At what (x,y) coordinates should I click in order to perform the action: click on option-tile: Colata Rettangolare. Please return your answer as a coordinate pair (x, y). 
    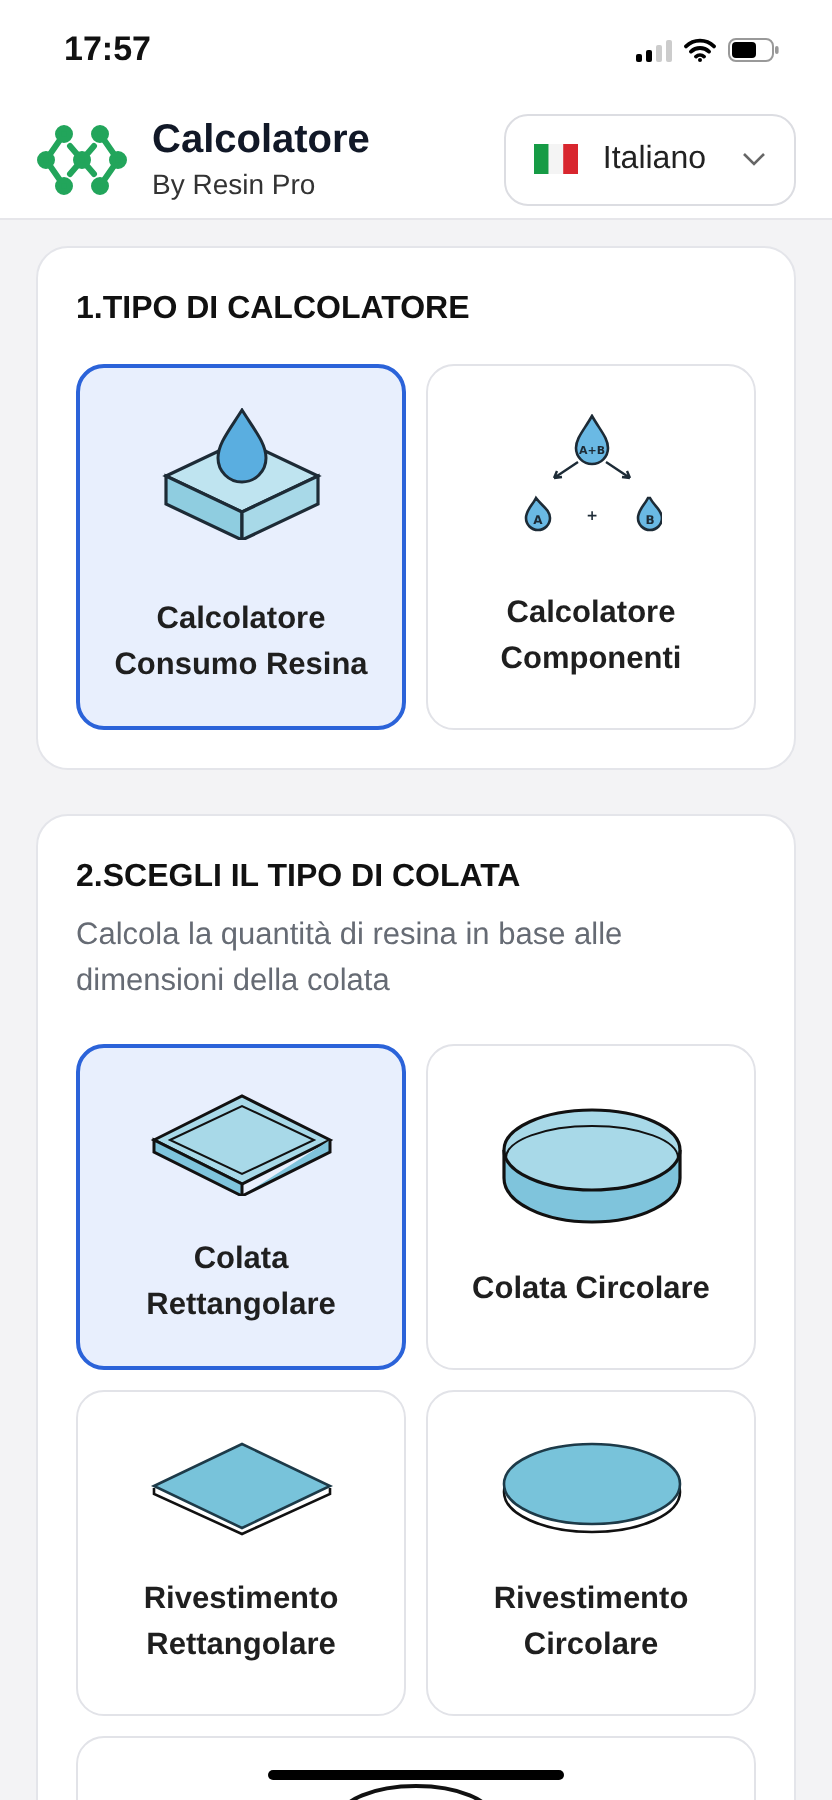
    Looking at the image, I should click on (241, 1207).